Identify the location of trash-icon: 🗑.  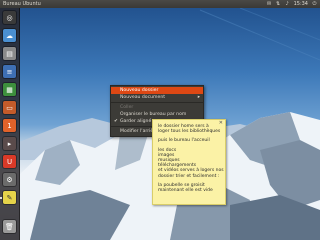
(9, 226).